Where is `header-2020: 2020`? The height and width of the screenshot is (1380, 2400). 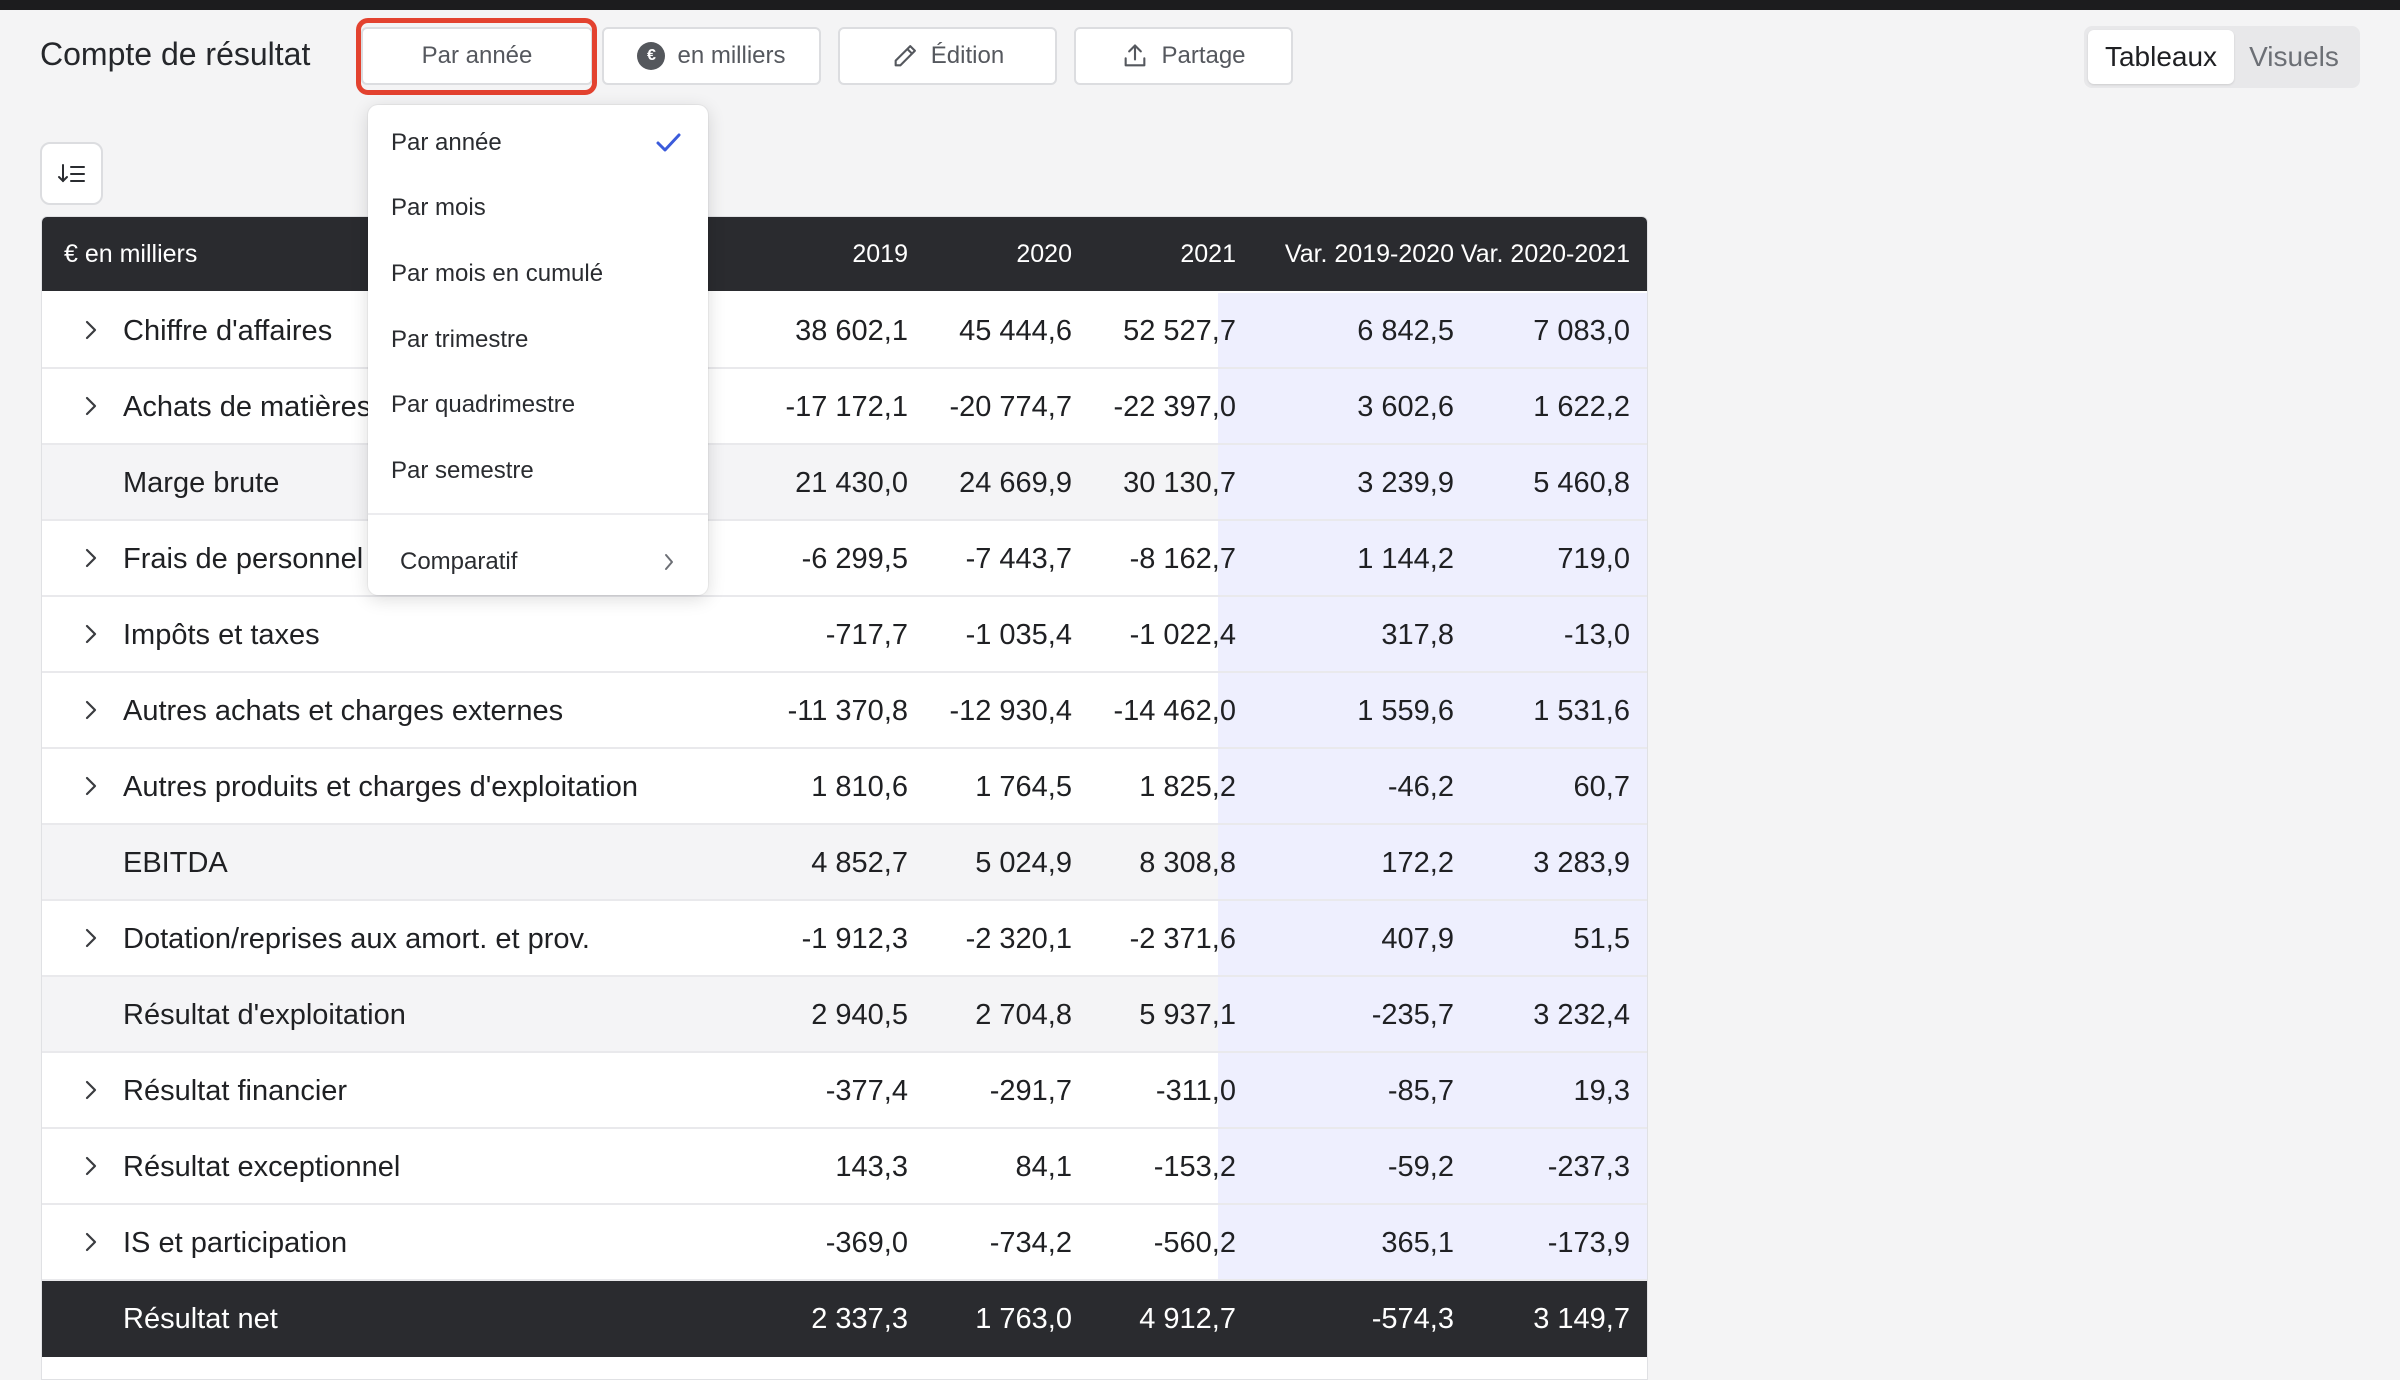 header-2020: 2020 is located at coordinates (990, 254).